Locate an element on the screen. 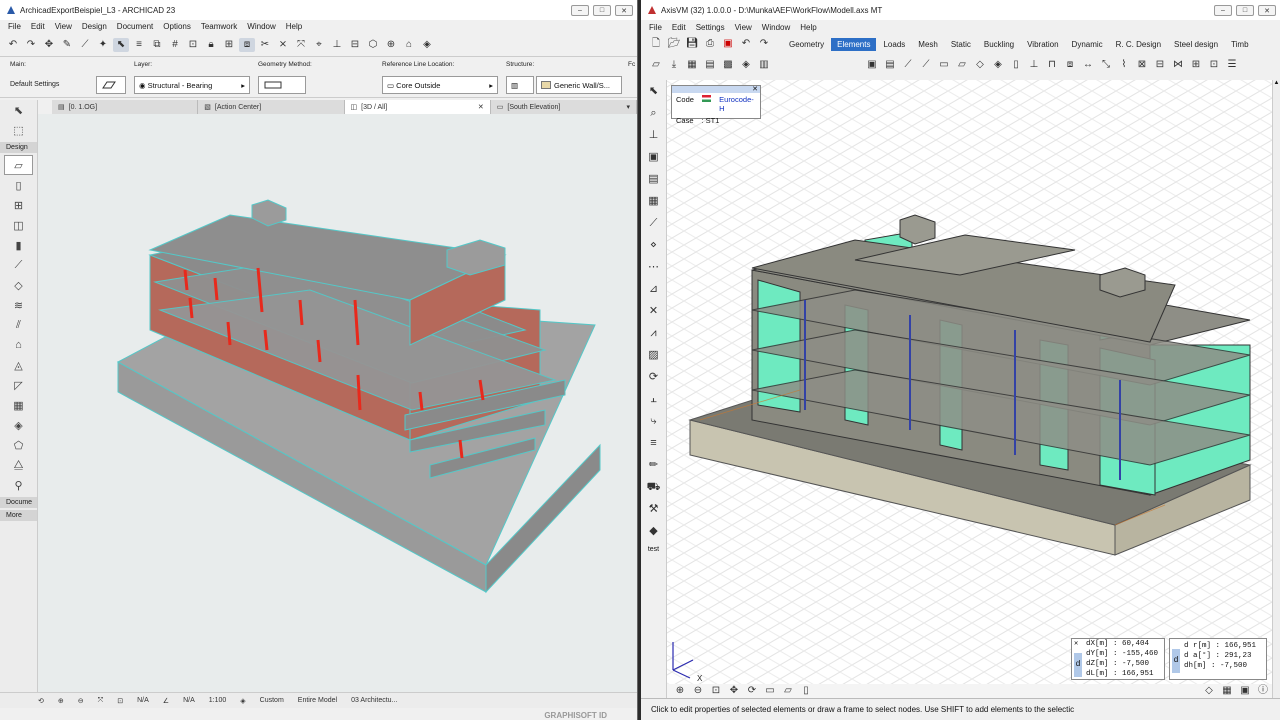  minimize-button: – is located at coordinates (1223, 10).